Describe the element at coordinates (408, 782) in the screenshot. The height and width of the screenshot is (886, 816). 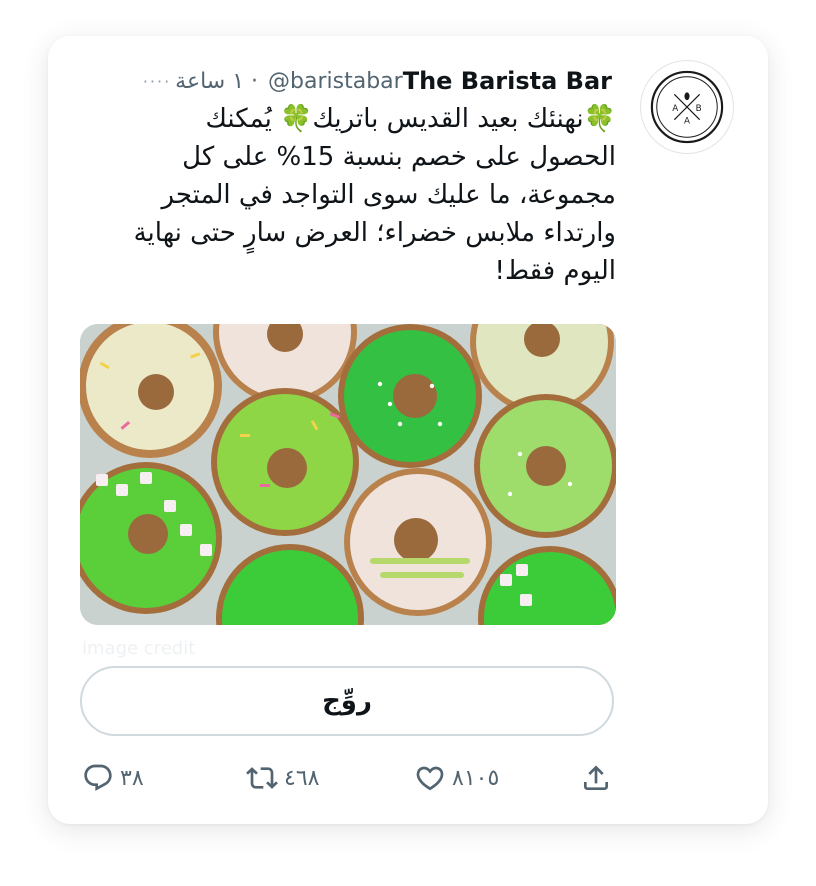
I see `tweet-actions: ٣٨ ٤٦٨ ٨١٠٥` at that location.